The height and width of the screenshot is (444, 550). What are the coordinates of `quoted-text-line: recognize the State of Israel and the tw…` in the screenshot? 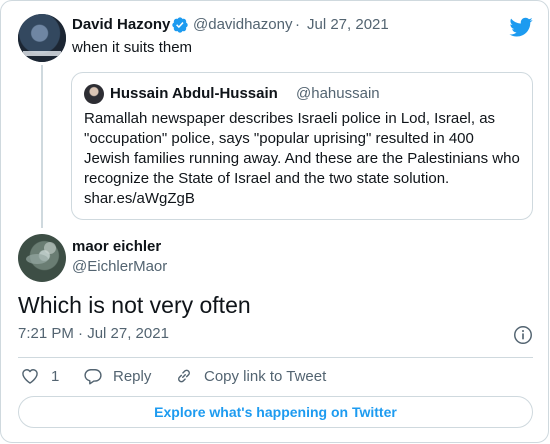 It's located at (267, 178).